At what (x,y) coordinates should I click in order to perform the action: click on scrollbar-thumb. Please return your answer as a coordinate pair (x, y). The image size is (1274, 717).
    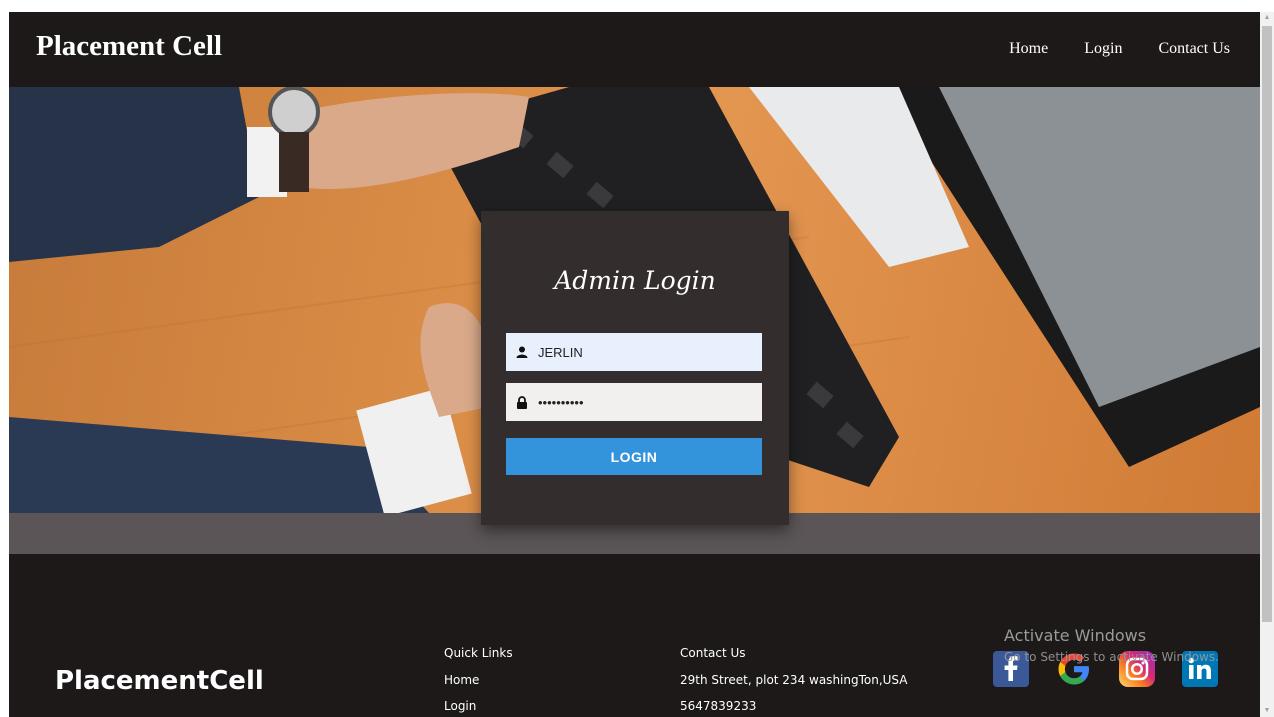
    Looking at the image, I should click on (1267, 324).